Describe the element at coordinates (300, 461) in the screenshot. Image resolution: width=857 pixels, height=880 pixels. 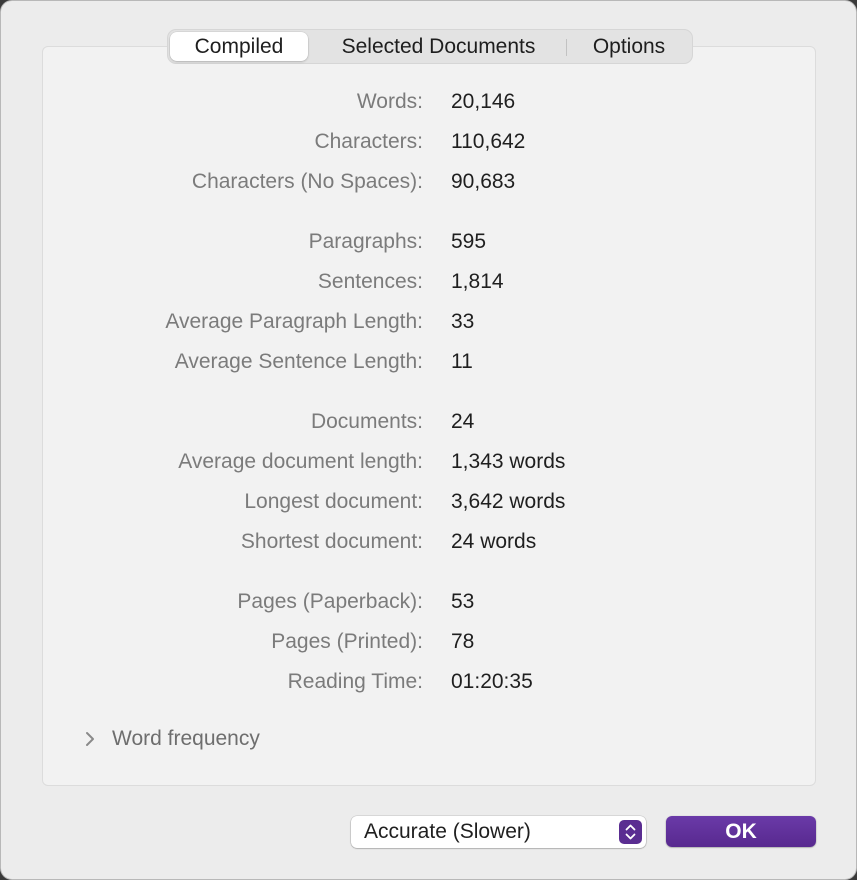
I see `stat-label-avg-document-length: Average document length:` at that location.